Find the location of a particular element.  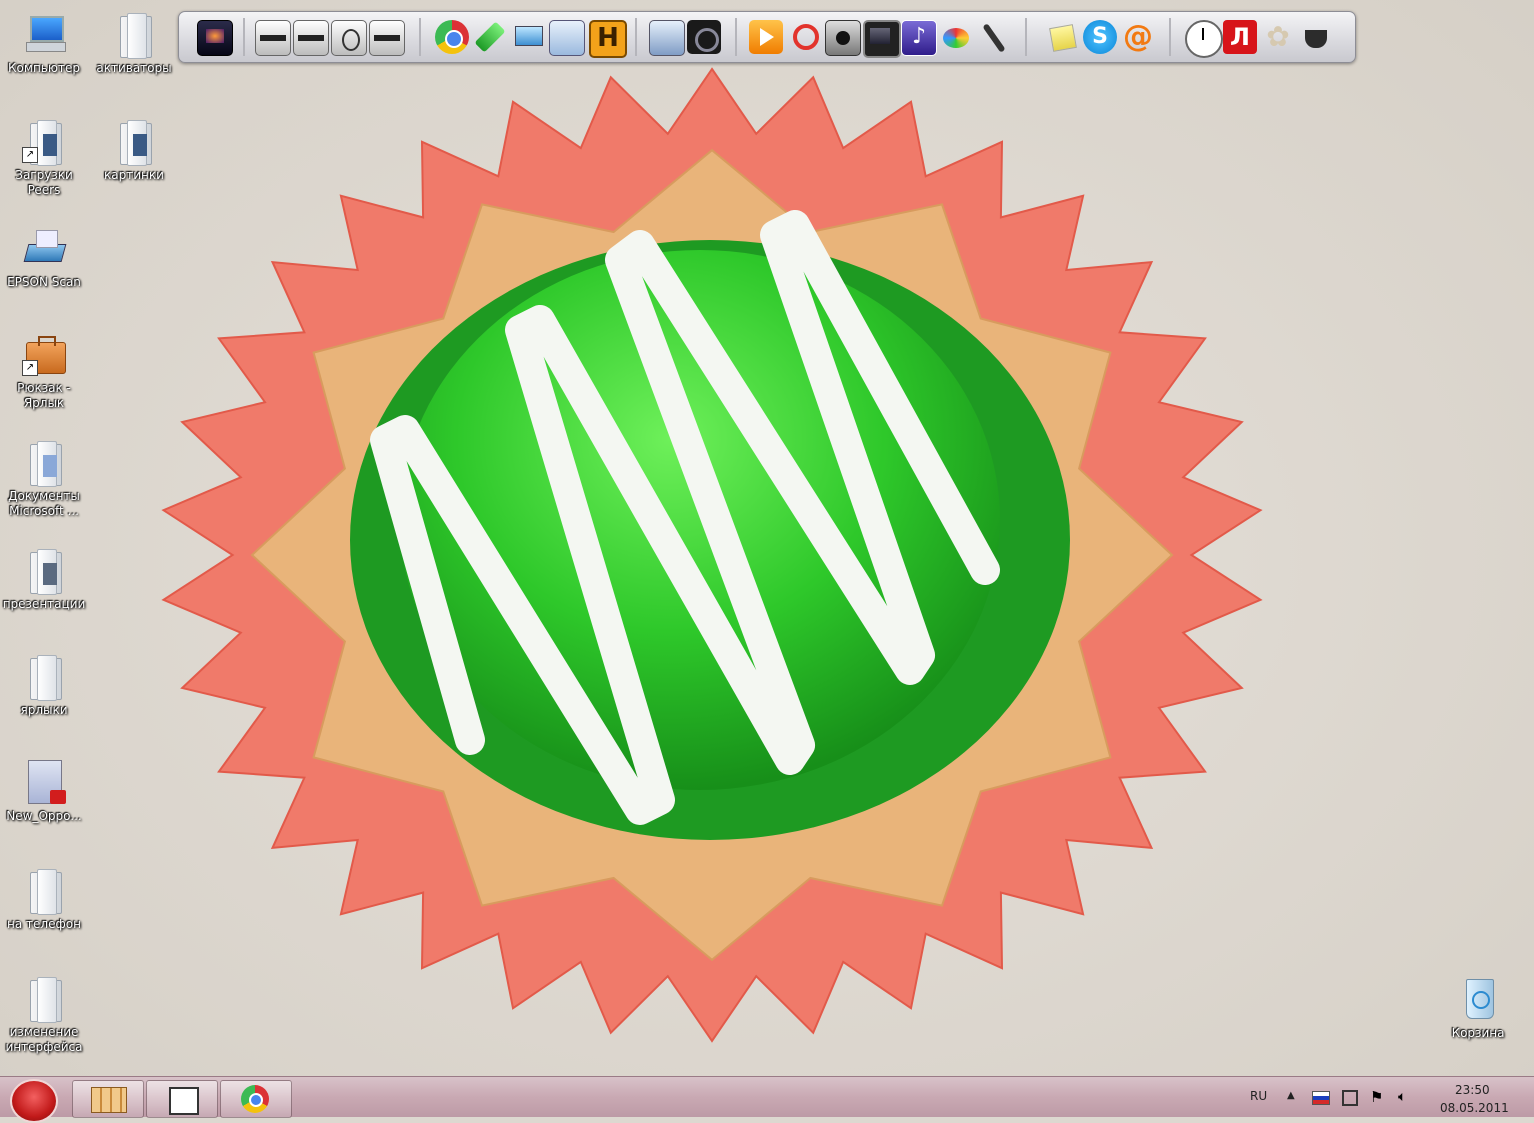

desktop-icon-label: ярлыки is located at coordinates (44, 710).